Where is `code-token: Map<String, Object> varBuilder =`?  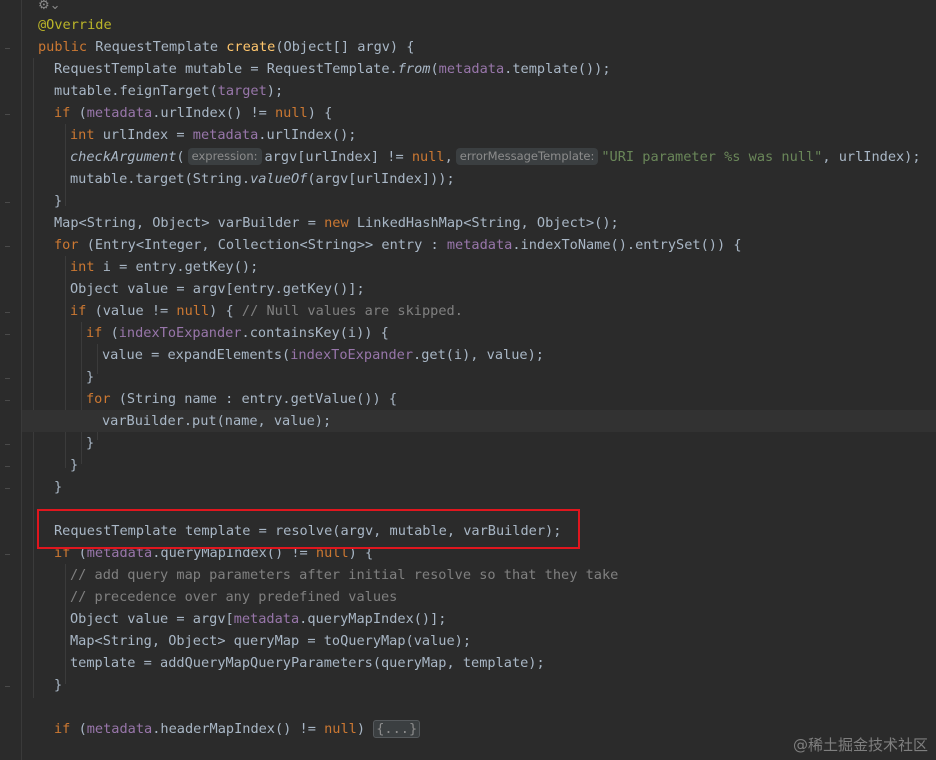 code-token: Map<String, Object> varBuilder = is located at coordinates (189, 223).